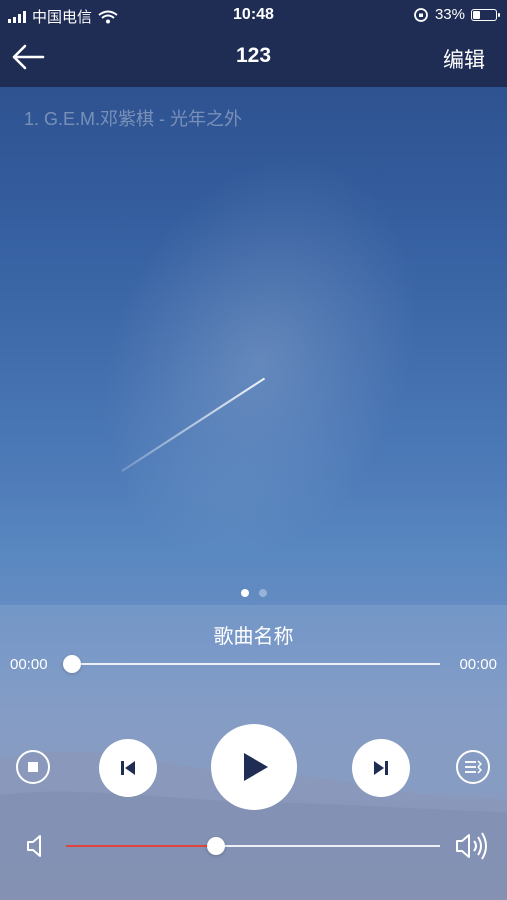  Describe the element at coordinates (477, 14) in the screenshot. I see `battery-level-fill` at that location.